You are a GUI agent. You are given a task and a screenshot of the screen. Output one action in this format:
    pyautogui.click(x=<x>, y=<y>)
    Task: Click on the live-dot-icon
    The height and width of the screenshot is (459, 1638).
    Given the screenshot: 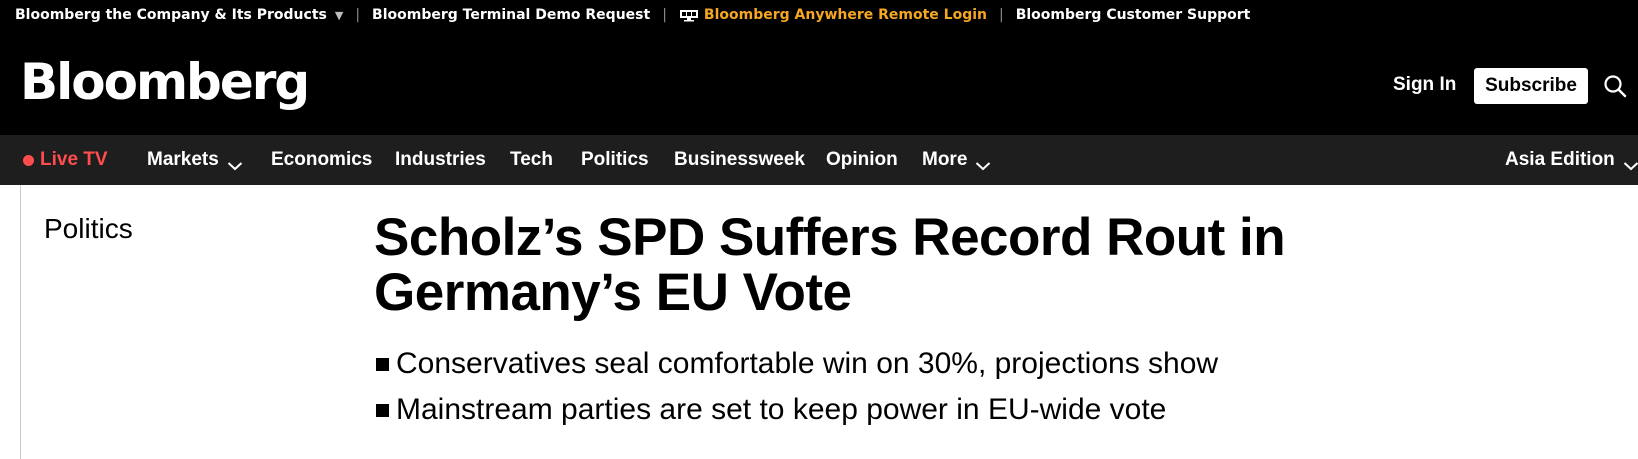 What is the action you would take?
    pyautogui.click(x=28, y=160)
    